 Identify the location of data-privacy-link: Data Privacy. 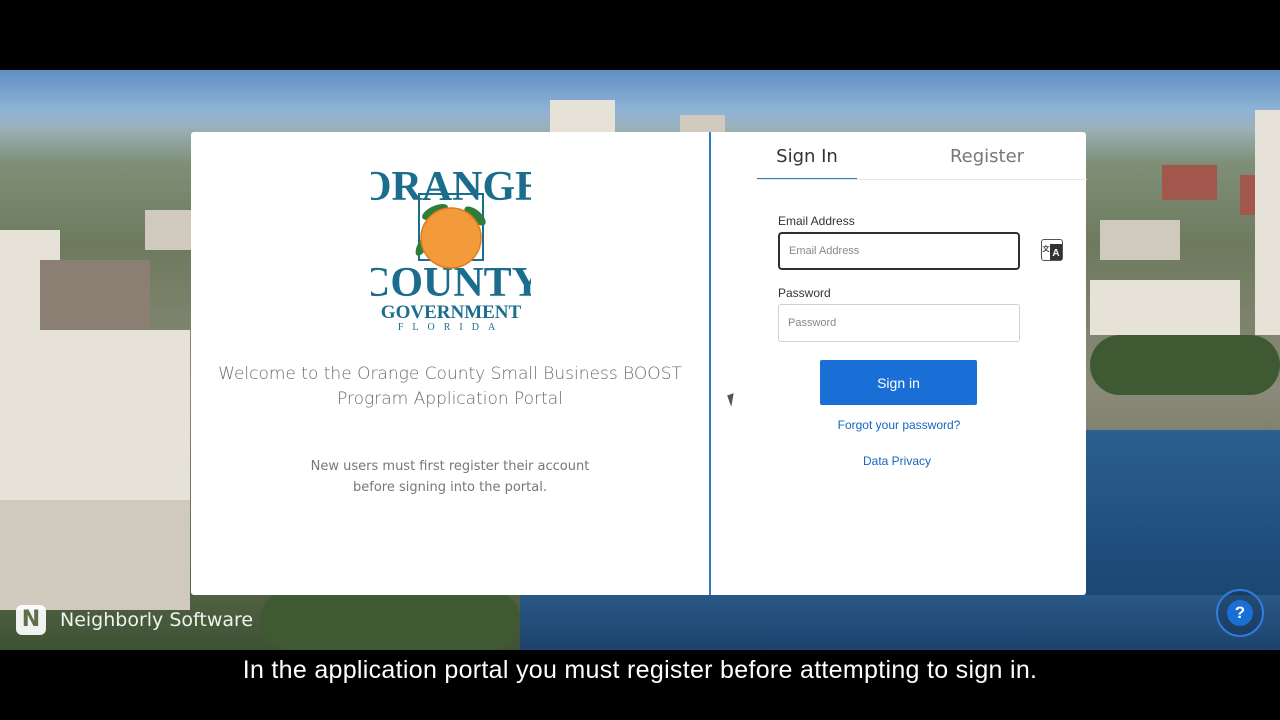
(897, 461).